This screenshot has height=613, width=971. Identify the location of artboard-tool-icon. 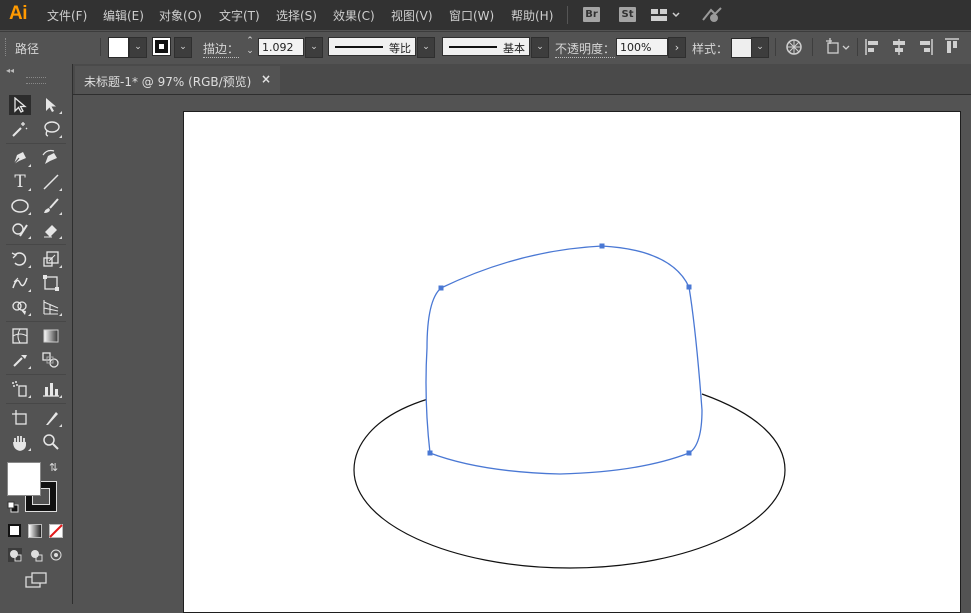
(20, 418).